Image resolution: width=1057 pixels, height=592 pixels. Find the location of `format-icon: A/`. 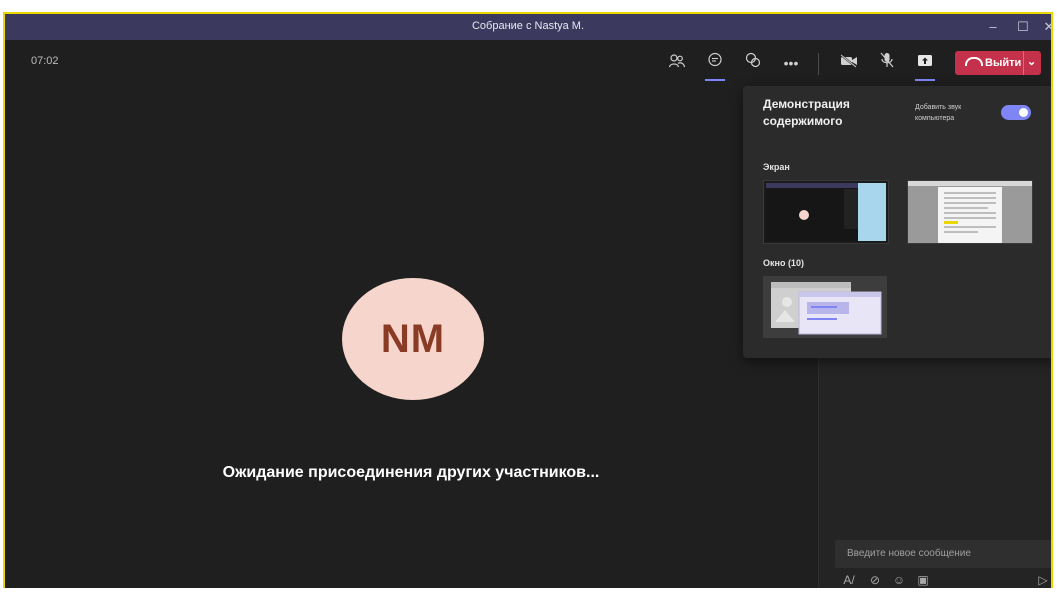

format-icon: A/ is located at coordinates (849, 580).